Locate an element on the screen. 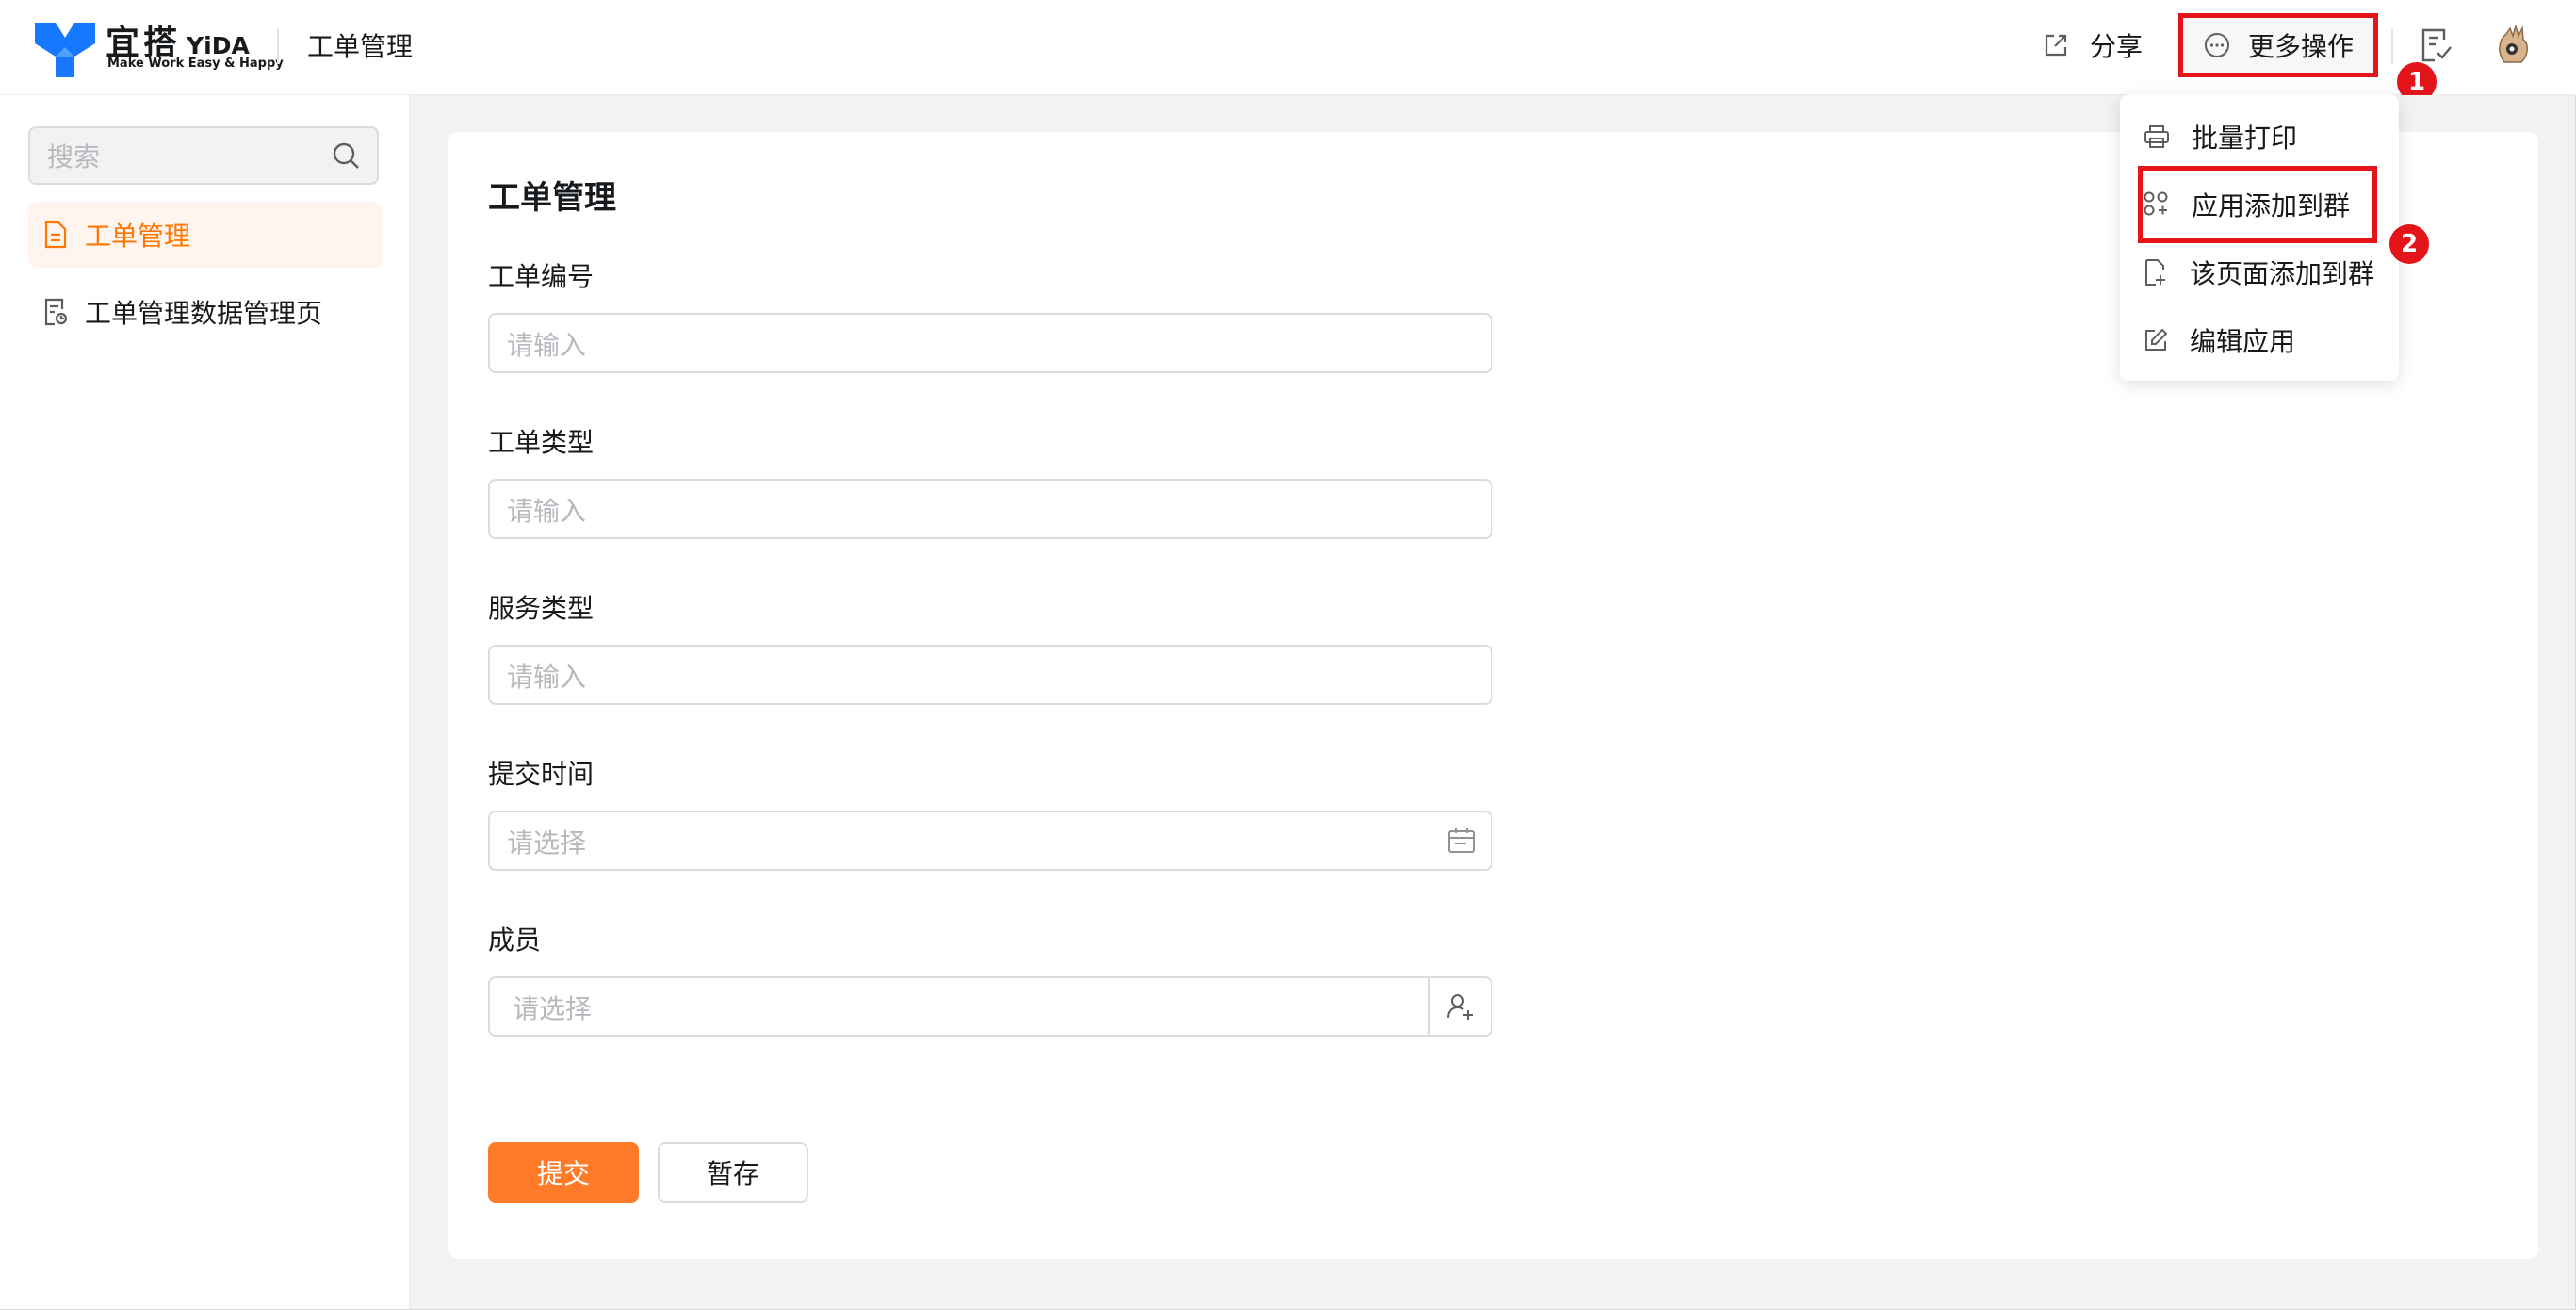  ticket-number-field is located at coordinates (990, 343).